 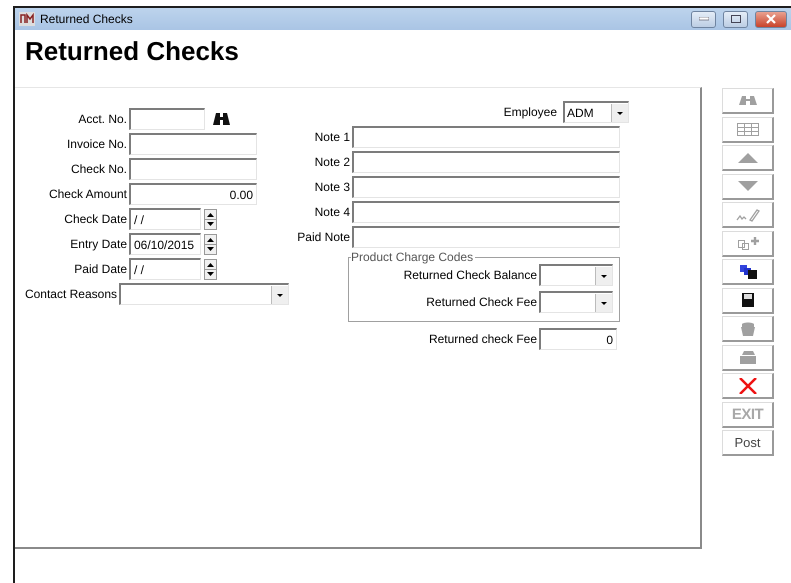 I want to click on app-icon, so click(x=27, y=19).